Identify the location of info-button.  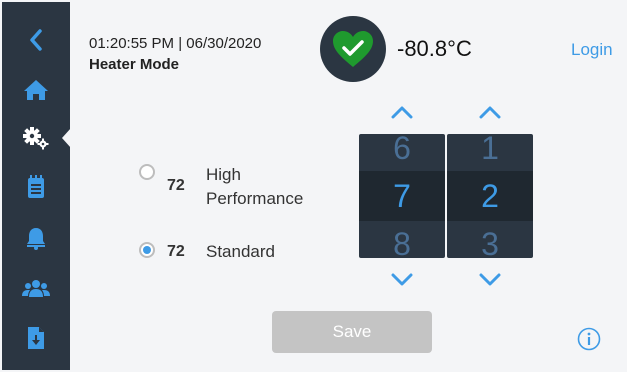
(589, 339).